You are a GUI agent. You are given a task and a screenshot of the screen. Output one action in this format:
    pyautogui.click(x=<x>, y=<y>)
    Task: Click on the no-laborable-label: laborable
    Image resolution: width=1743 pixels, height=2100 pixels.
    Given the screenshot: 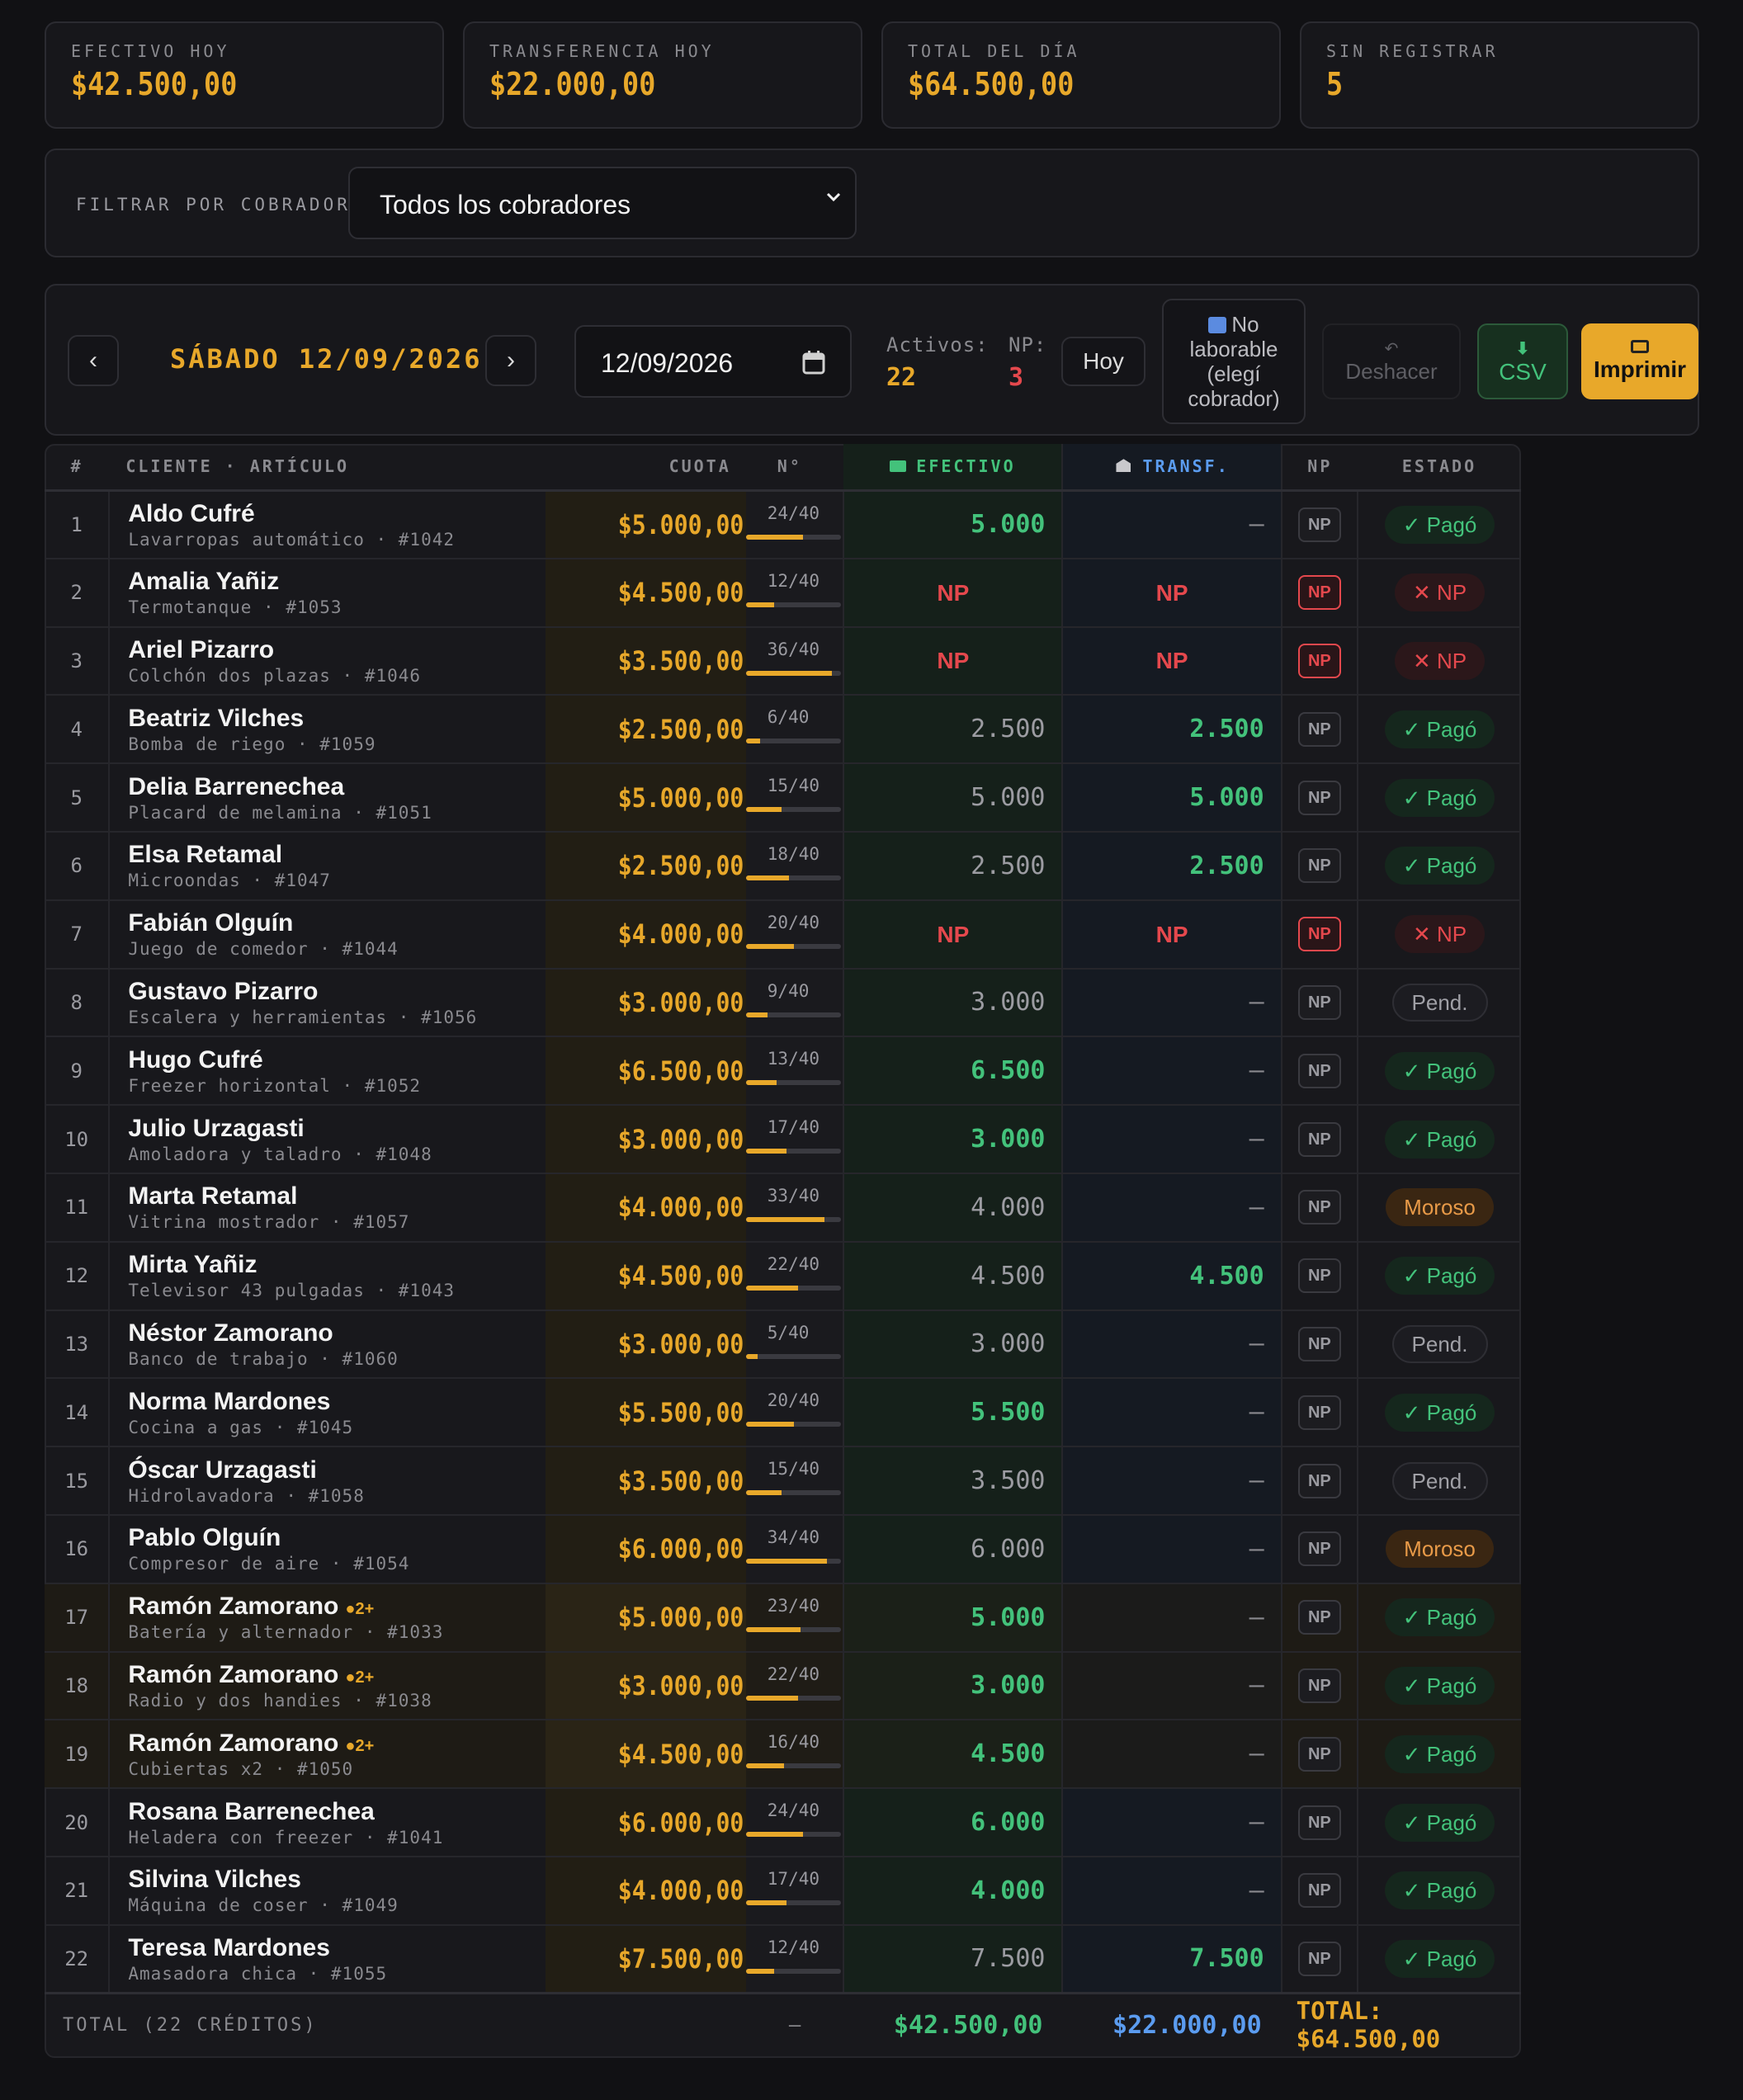 What is the action you would take?
    pyautogui.click(x=1233, y=349)
    